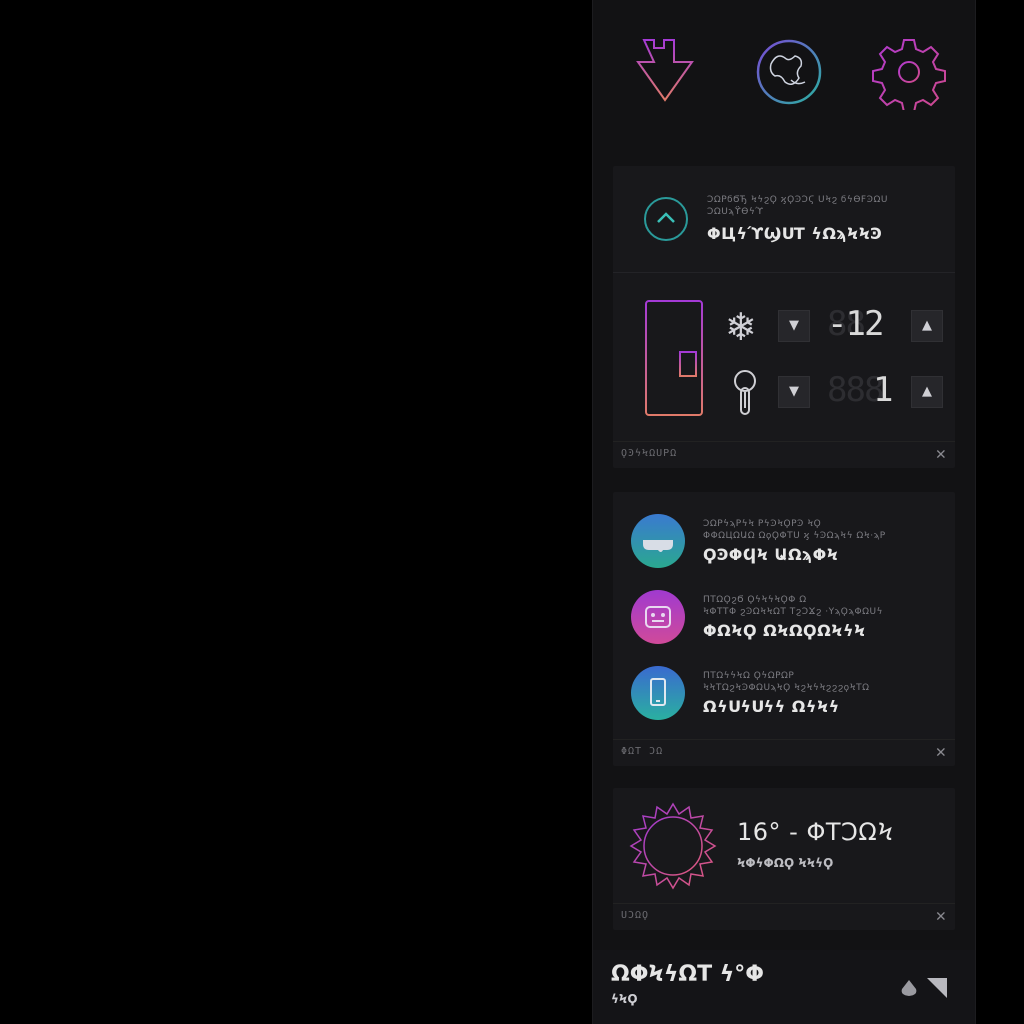 This screenshot has width=1024, height=1024. I want to click on snowflake-icon: ❄, so click(741, 327).